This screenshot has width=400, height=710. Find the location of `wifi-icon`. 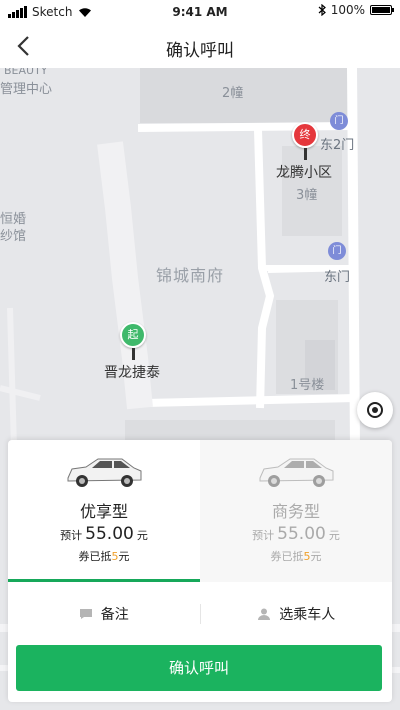

wifi-icon is located at coordinates (85, 12).